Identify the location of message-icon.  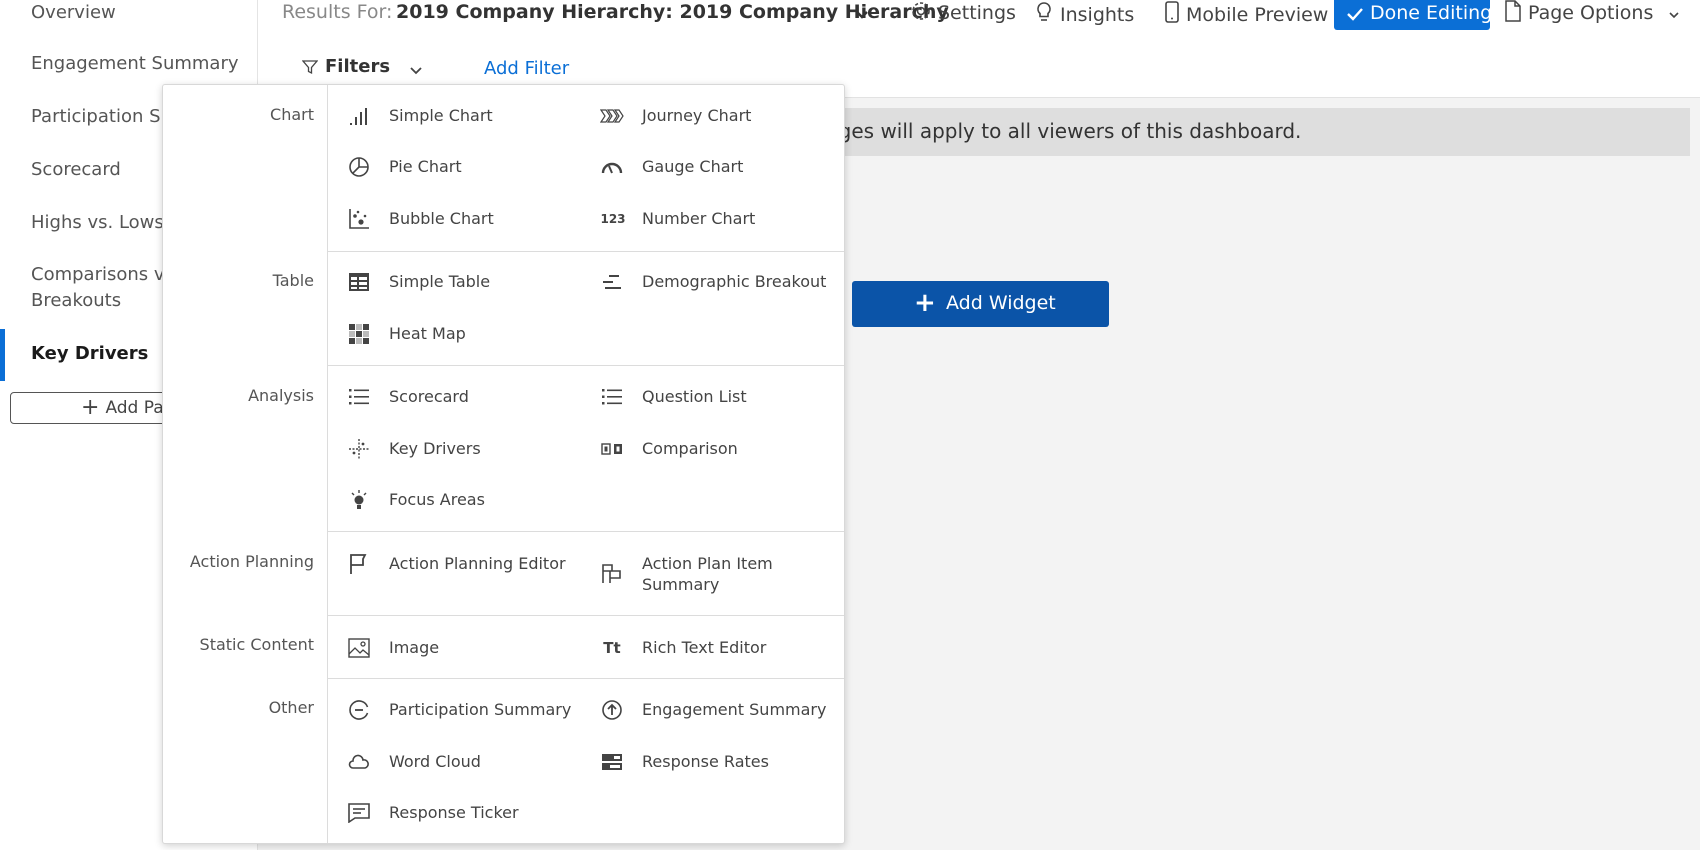
(359, 813).